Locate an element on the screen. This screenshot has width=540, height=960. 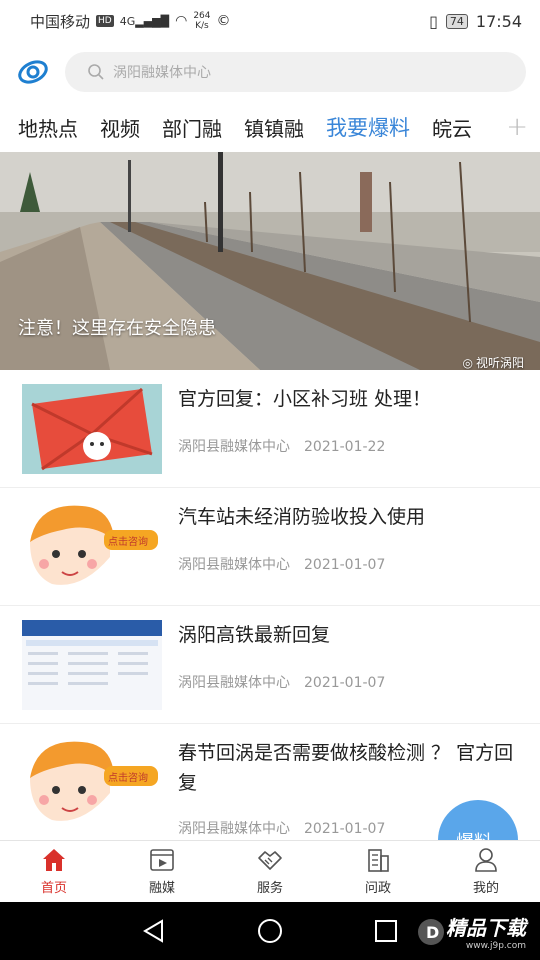
nfc-icon: © is located at coordinates (223, 21).